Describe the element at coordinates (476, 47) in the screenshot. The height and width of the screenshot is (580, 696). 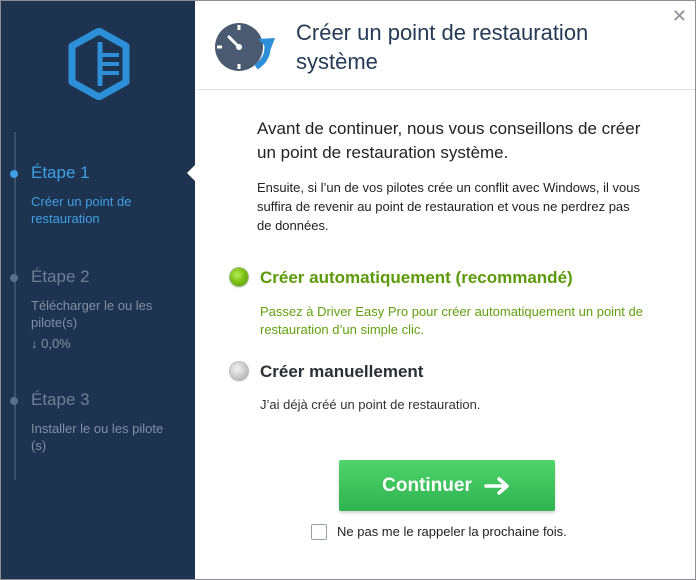
I see `dialog-title: Créer un point de restauration système` at that location.